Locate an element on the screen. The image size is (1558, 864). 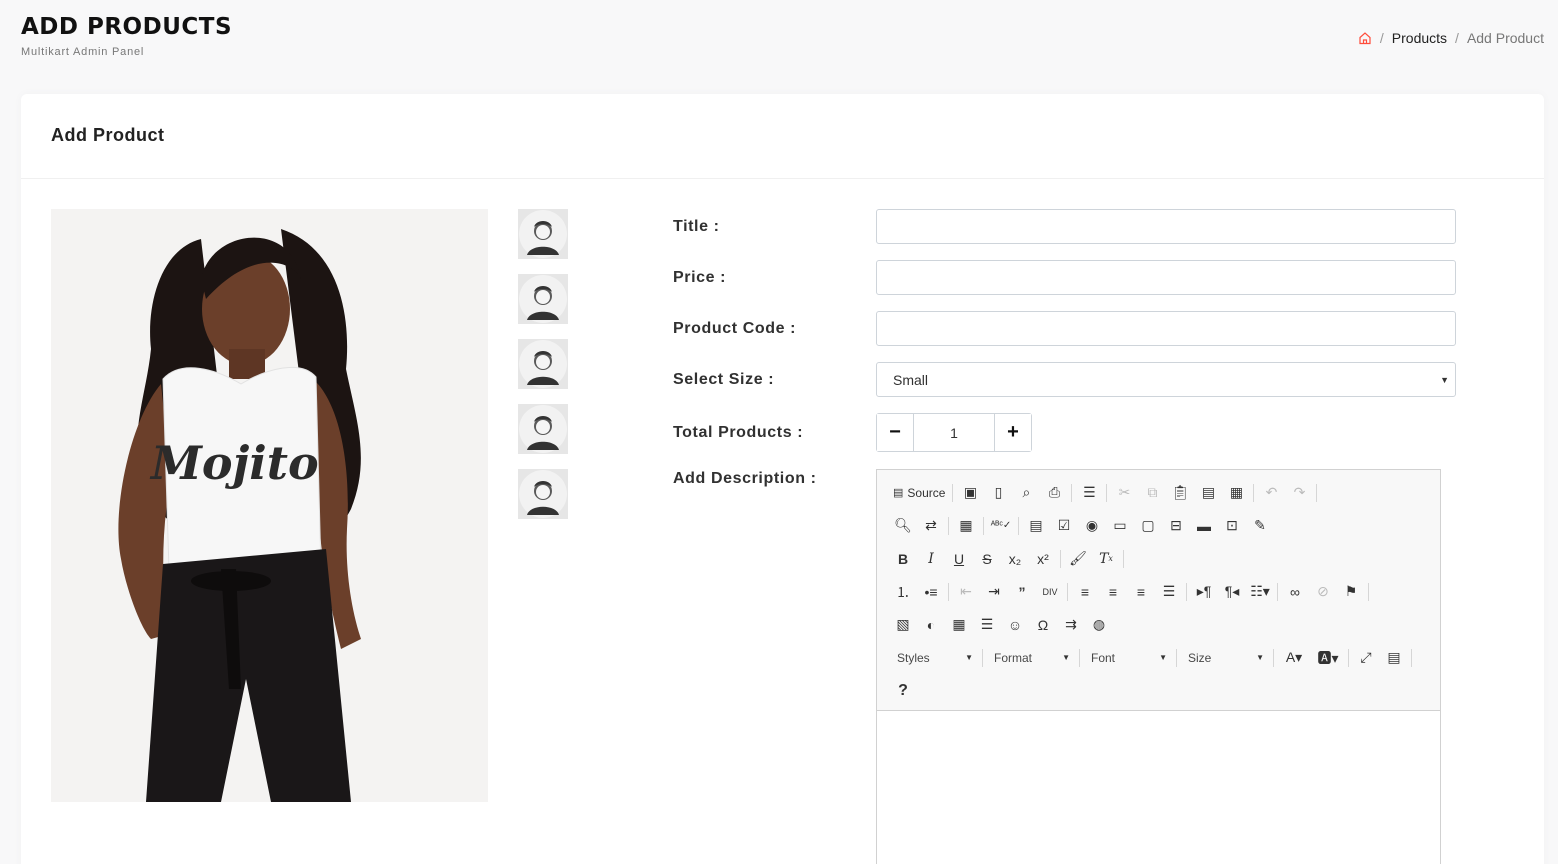
indent-icon: ⇥ is located at coordinates (994, 592).